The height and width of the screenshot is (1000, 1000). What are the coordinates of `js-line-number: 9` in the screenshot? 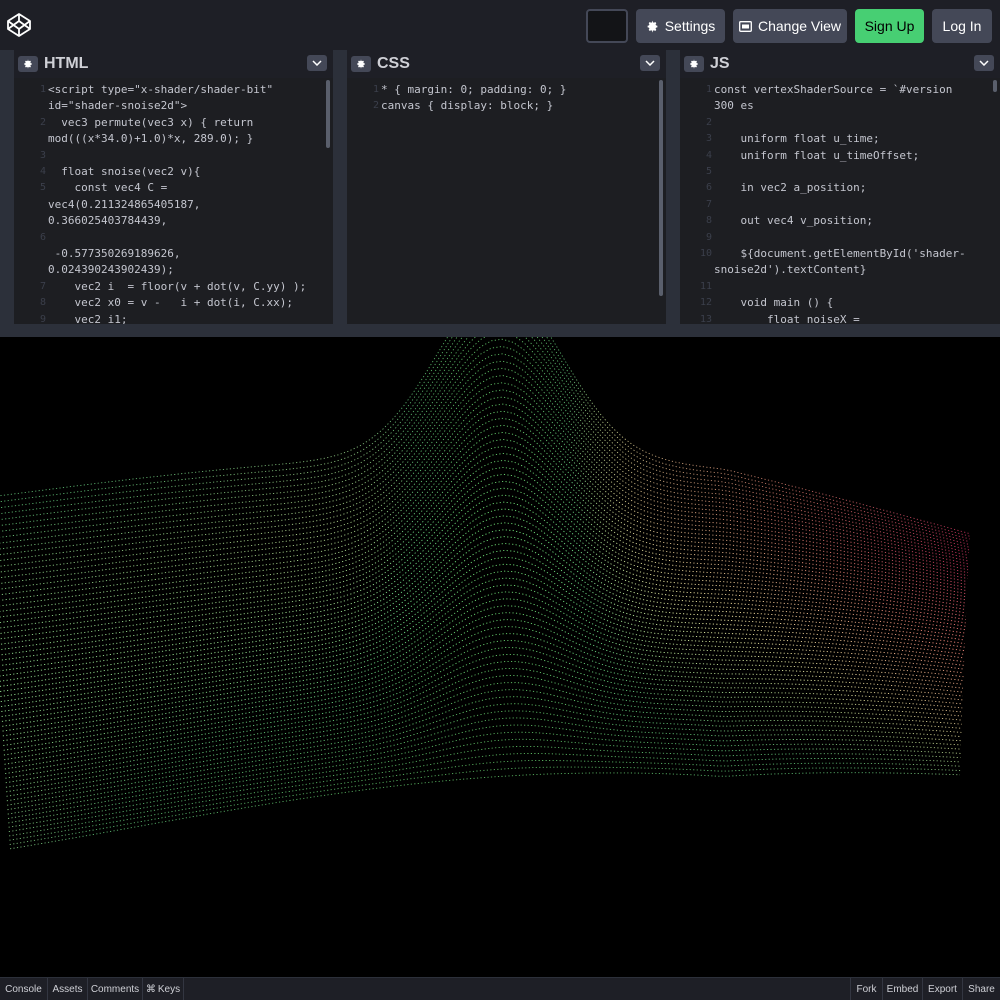 It's located at (708, 237).